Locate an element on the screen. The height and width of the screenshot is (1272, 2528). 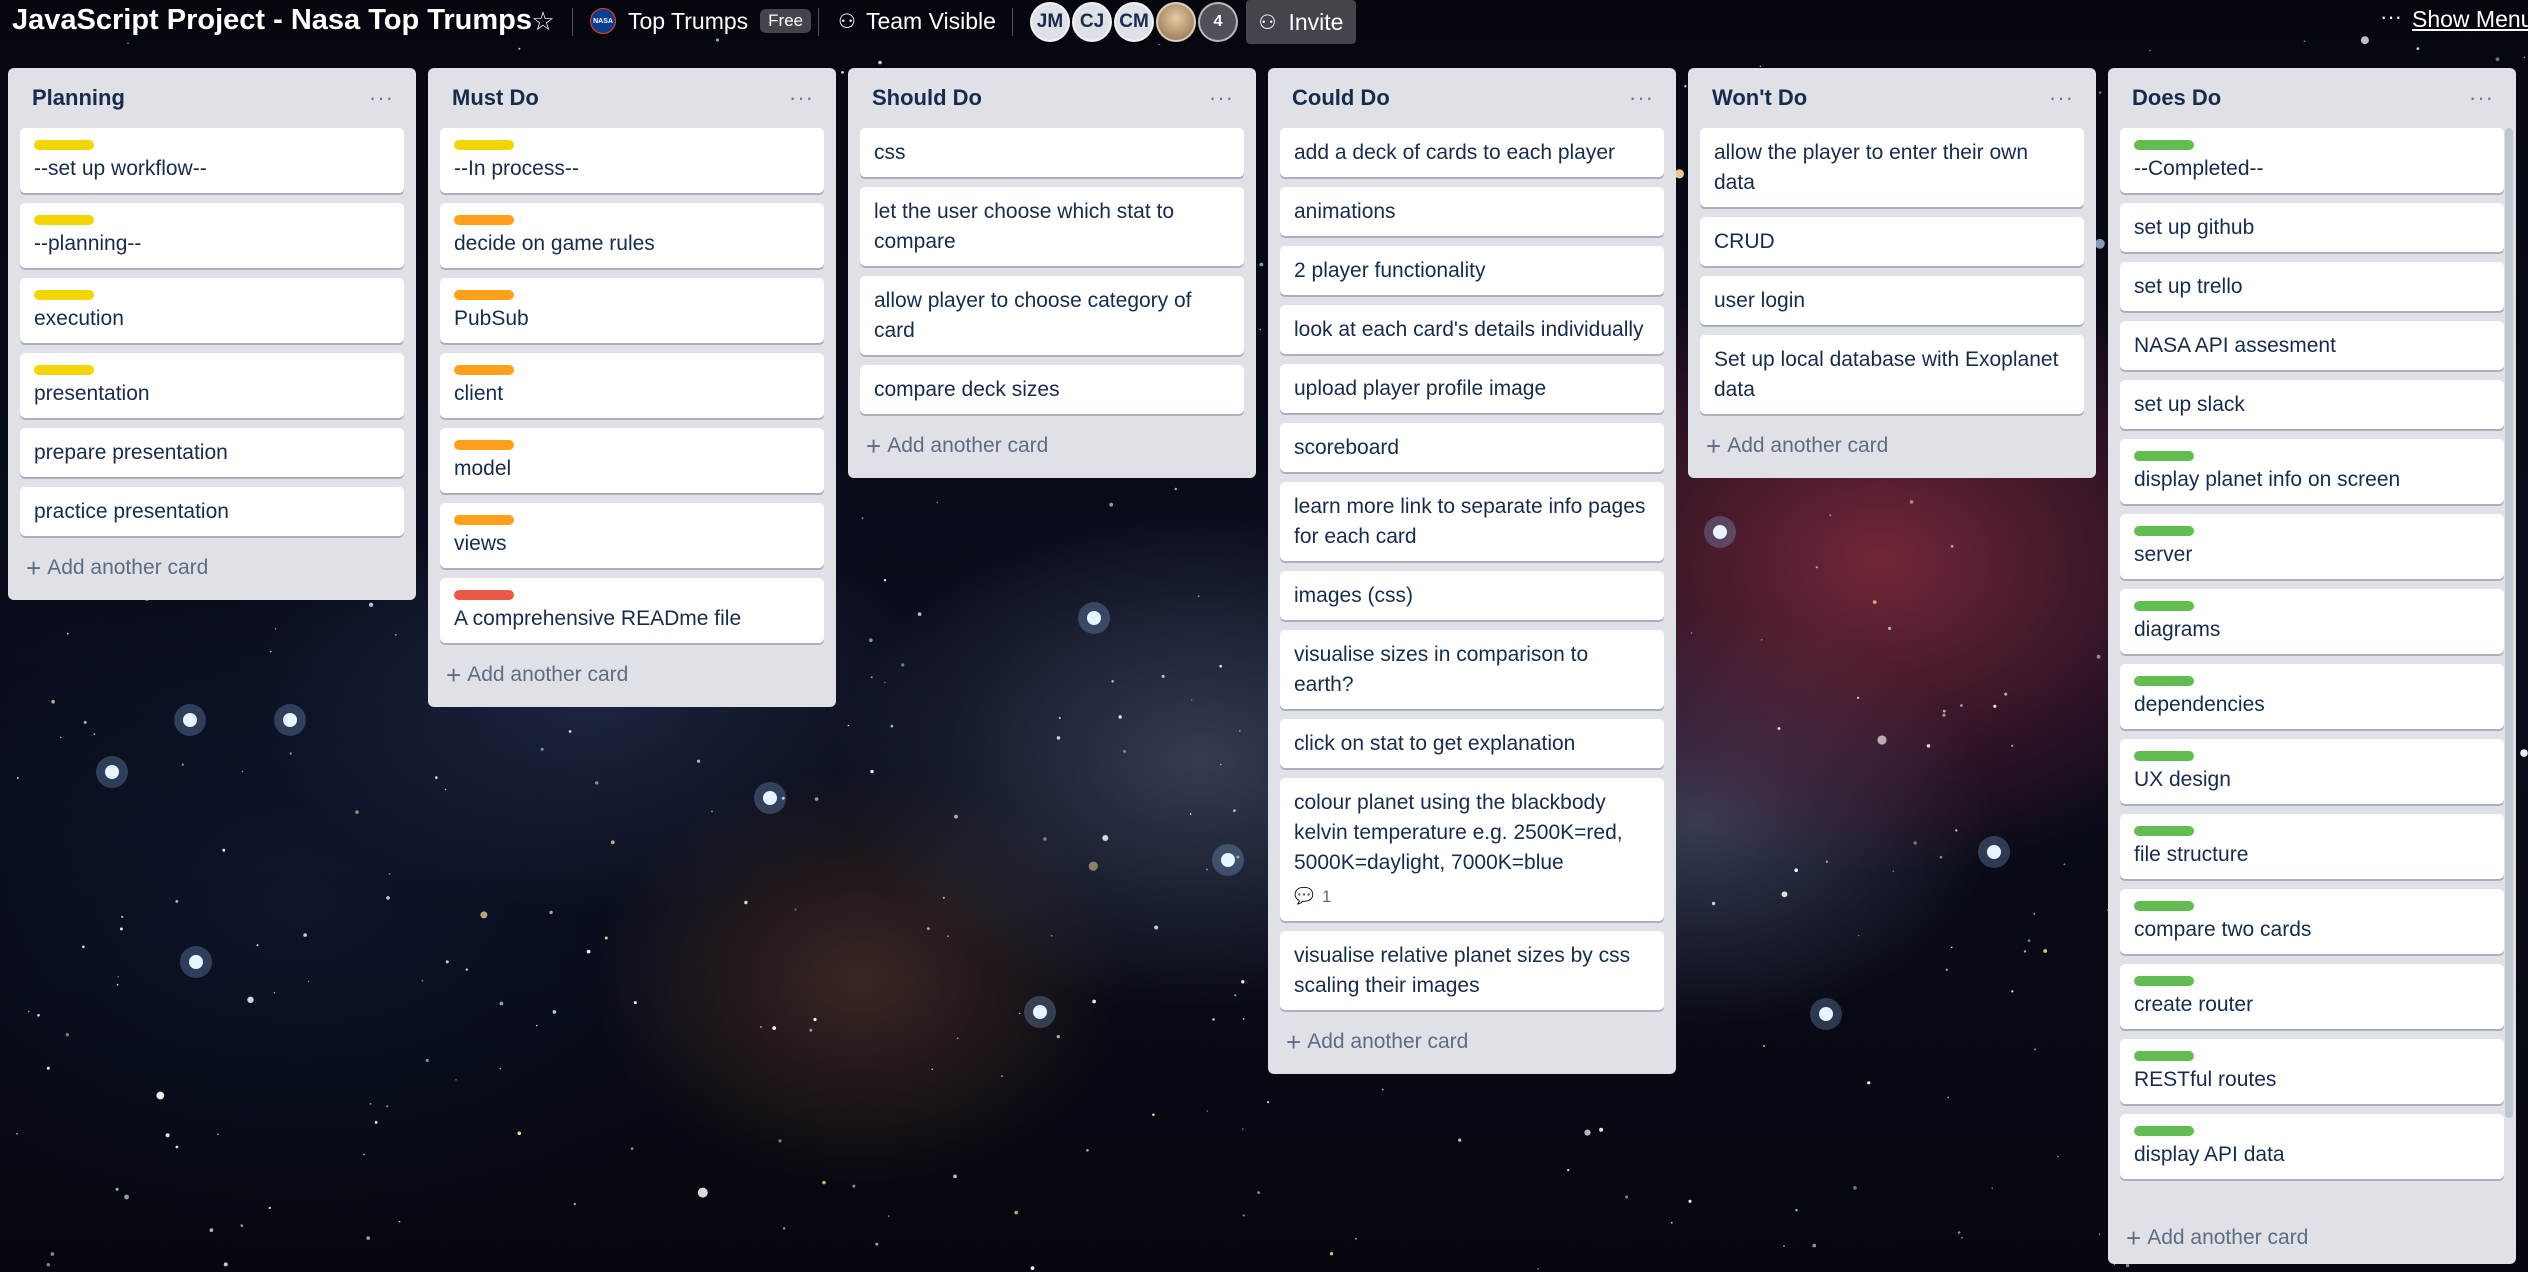
card: look at each card's details individually is located at coordinates (1472, 329).